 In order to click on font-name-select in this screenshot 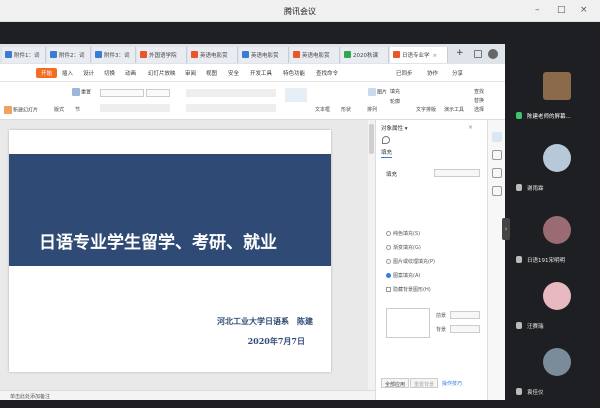, I will do `click(122, 93)`.